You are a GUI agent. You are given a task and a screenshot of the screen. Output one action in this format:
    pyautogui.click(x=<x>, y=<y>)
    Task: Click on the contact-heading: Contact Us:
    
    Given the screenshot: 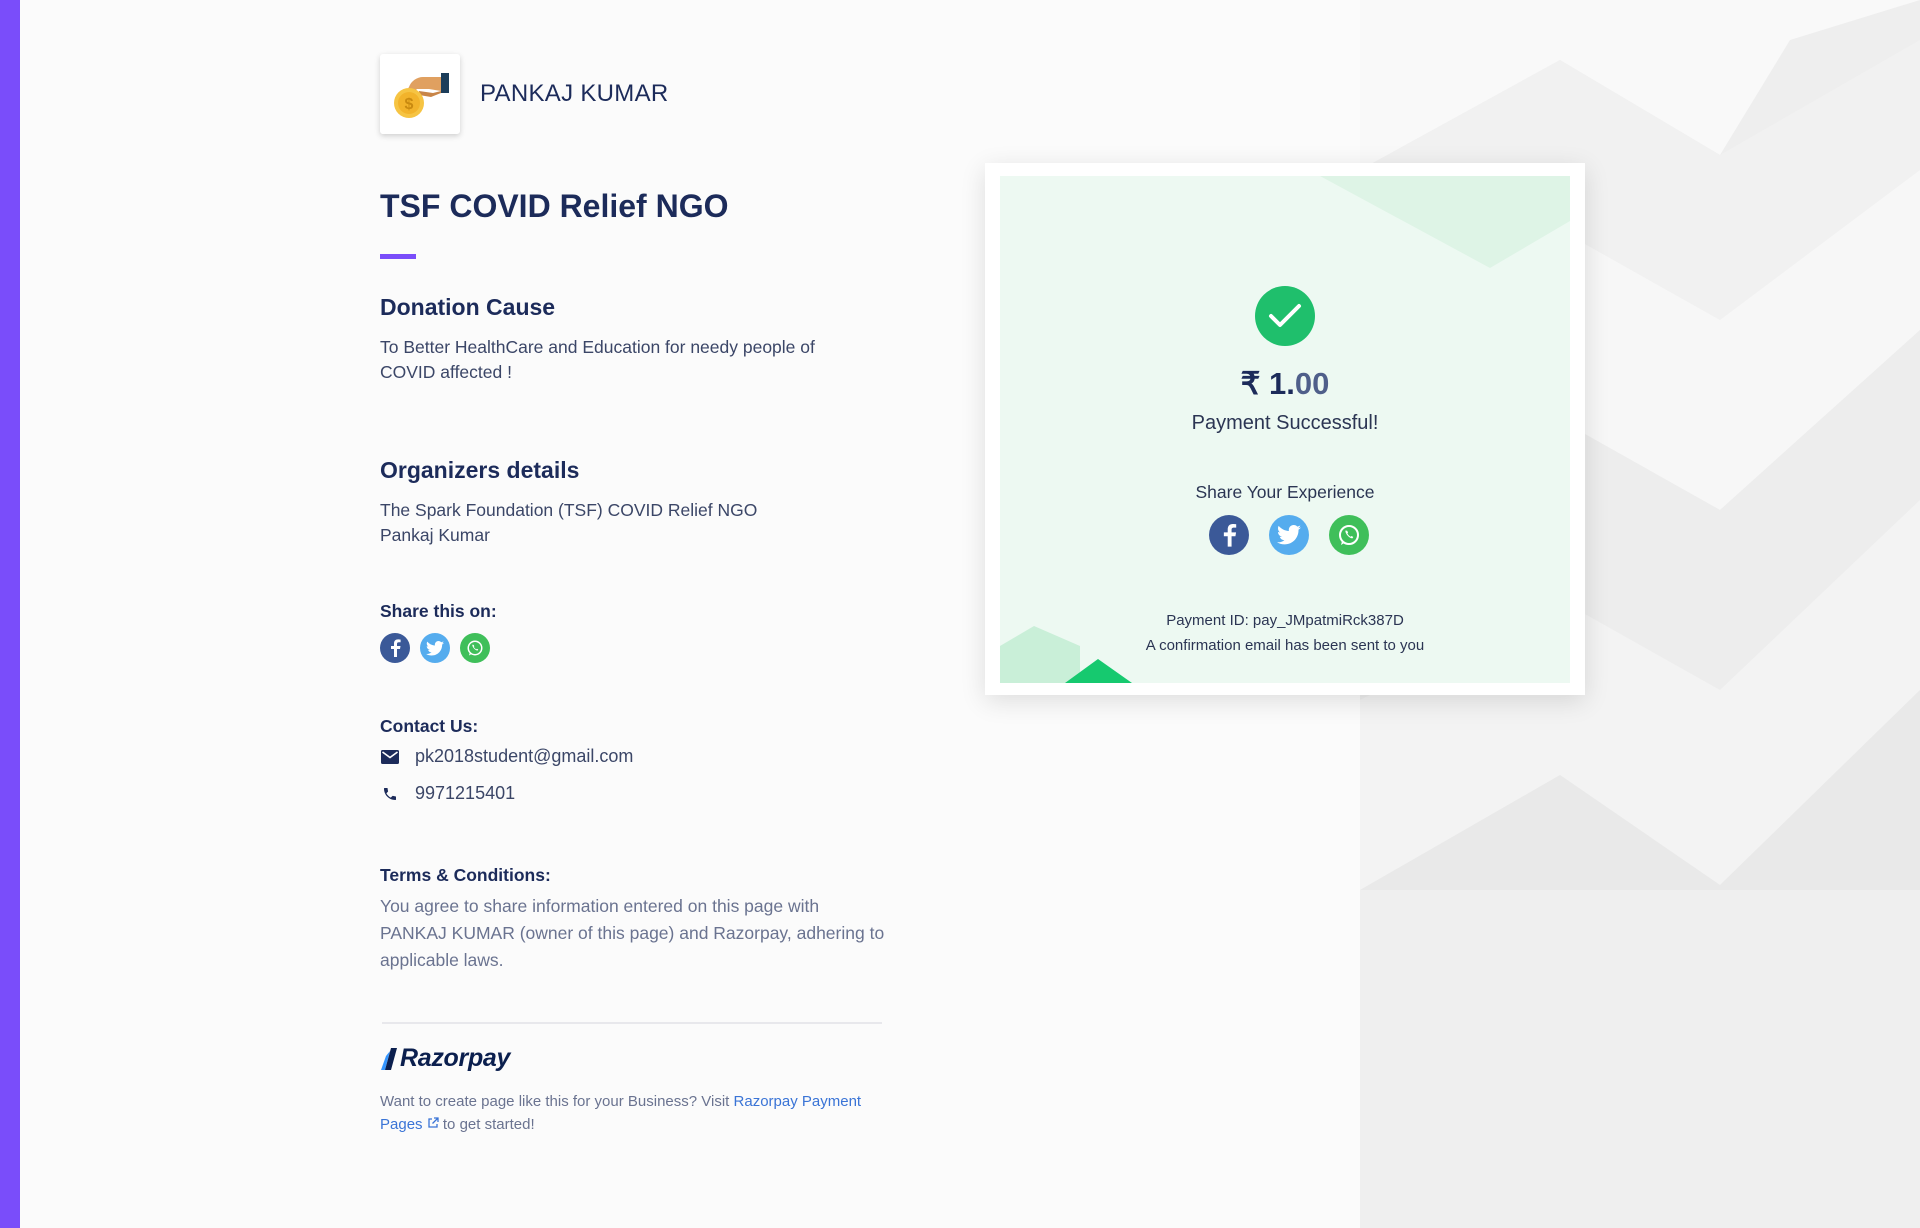 What is the action you would take?
    pyautogui.click(x=429, y=726)
    